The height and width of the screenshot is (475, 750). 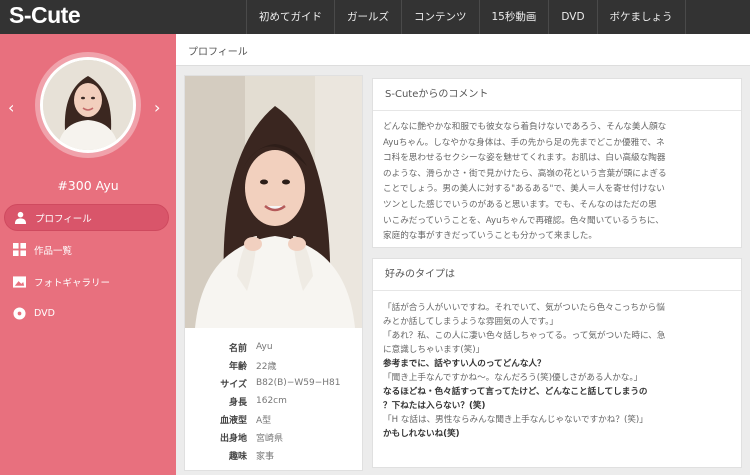 What do you see at coordinates (557, 95) in the screenshot?
I see `comment-title: S-Cuteからのコメント` at bounding box center [557, 95].